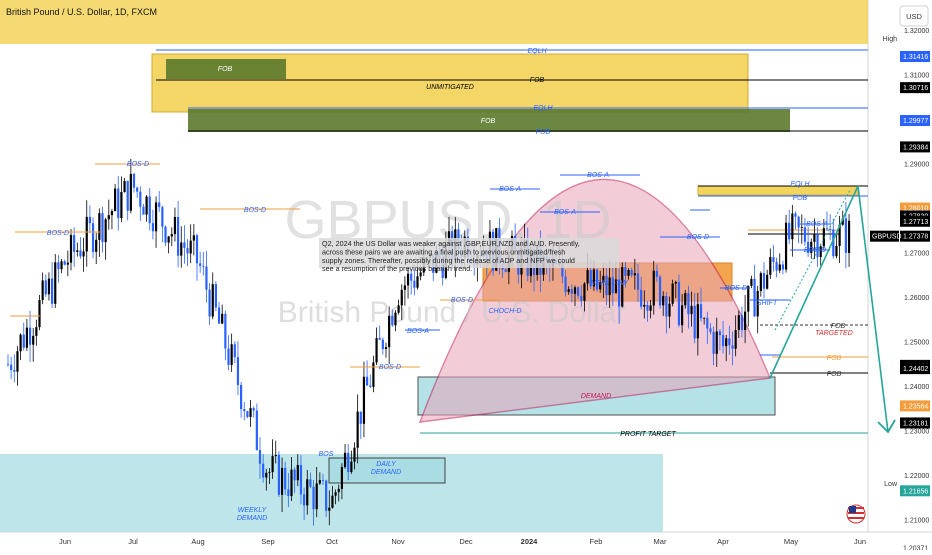 Image resolution: width=932 pixels, height=555 pixels. What do you see at coordinates (916, 521) in the screenshot?
I see `y-tick-label: 1.21000` at bounding box center [916, 521].